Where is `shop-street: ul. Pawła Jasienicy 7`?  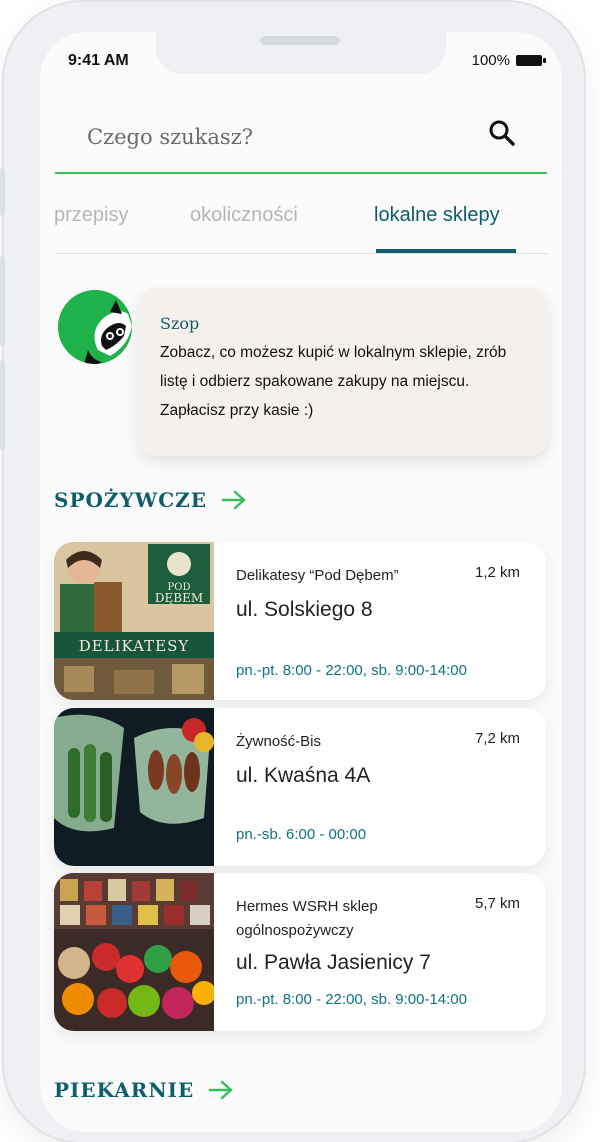 shop-street: ul. Pawła Jasienicy 7 is located at coordinates (333, 962).